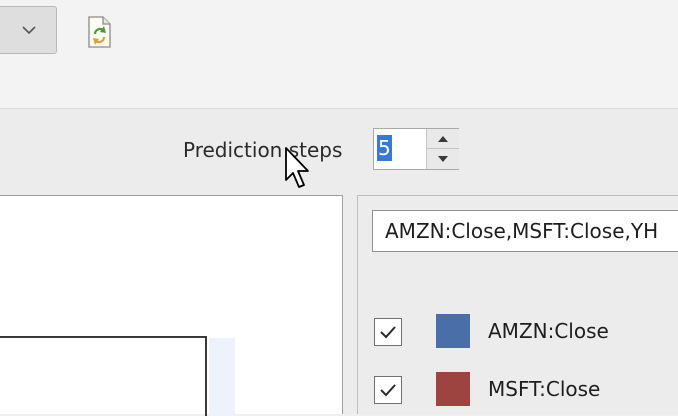 The width and height of the screenshot is (678, 416). I want to click on arrow-up-icon, so click(443, 139).